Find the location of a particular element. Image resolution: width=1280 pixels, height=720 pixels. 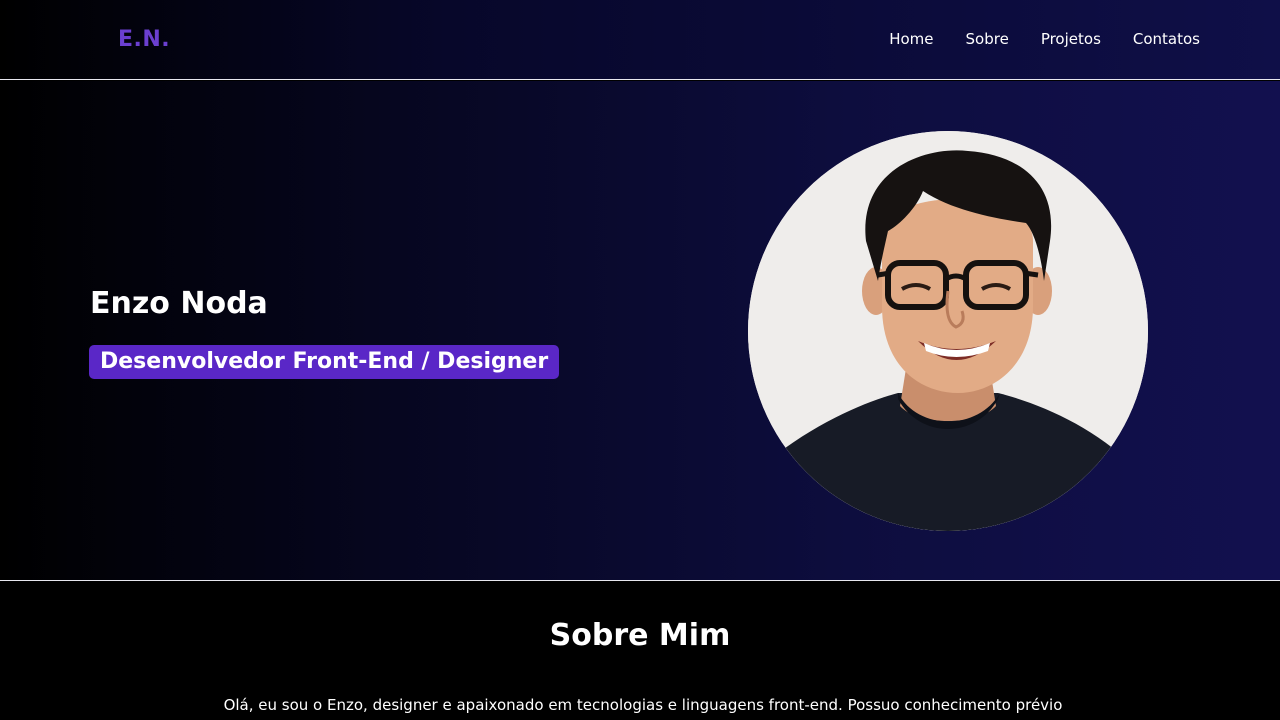

nav-links: Home Sobre Projetos Contatos is located at coordinates (1028, 39).